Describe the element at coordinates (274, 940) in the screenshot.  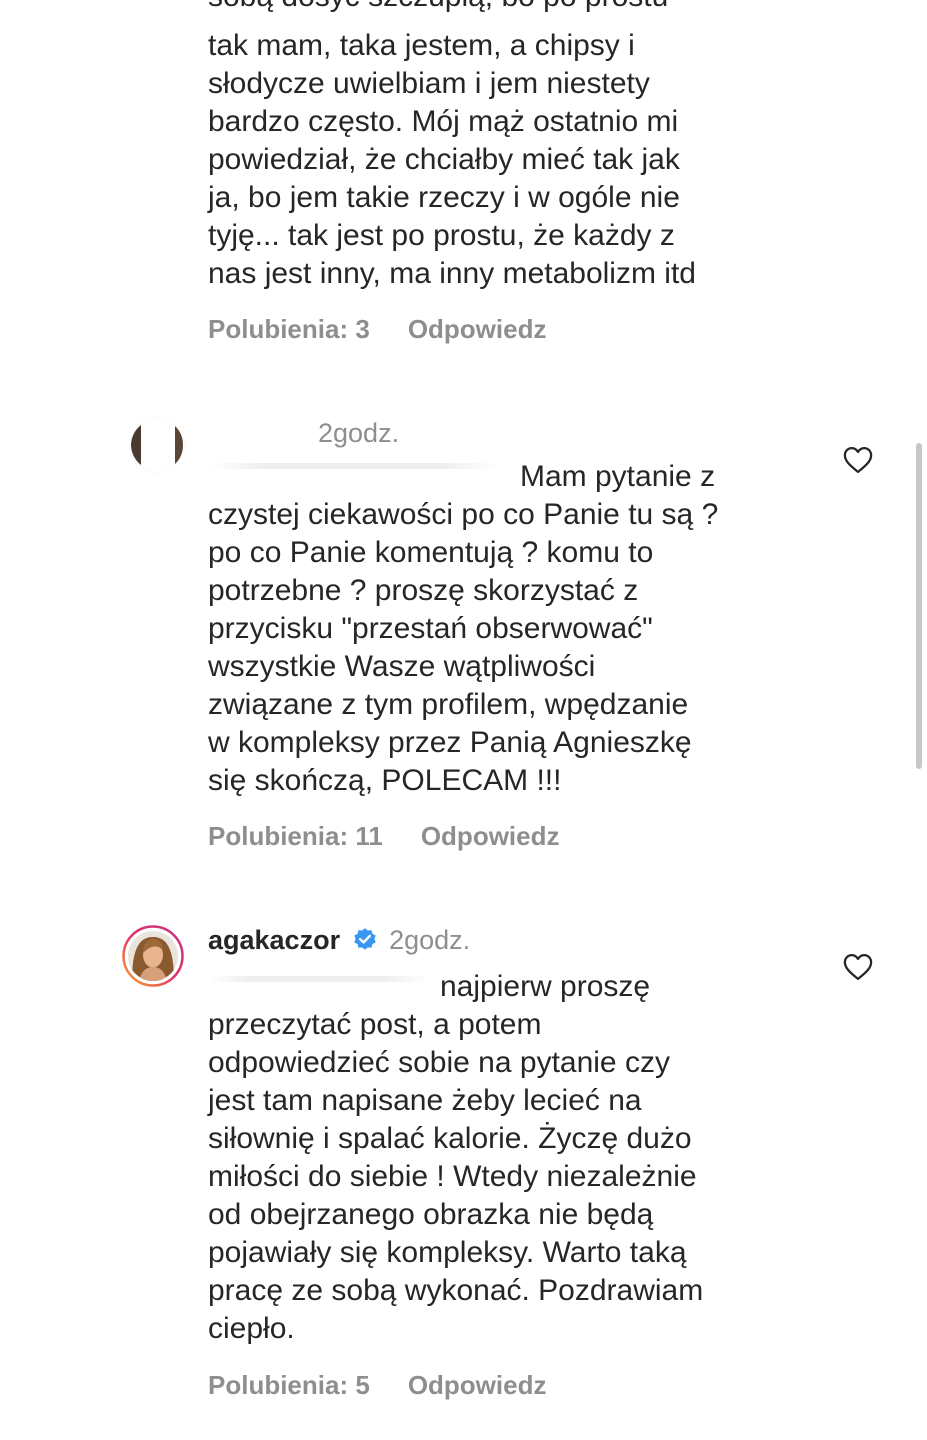
I see `username-link: agakaczor` at that location.